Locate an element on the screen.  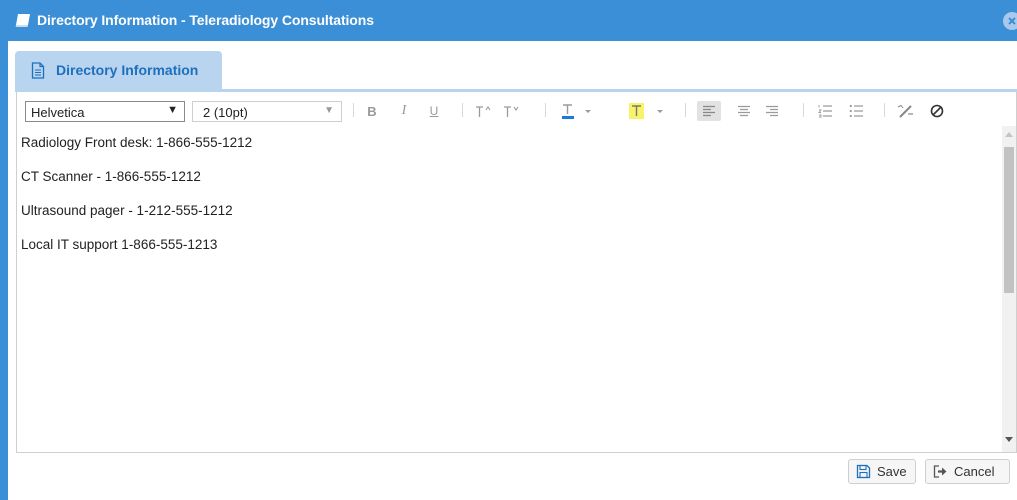
save-button: Save is located at coordinates (882, 471).